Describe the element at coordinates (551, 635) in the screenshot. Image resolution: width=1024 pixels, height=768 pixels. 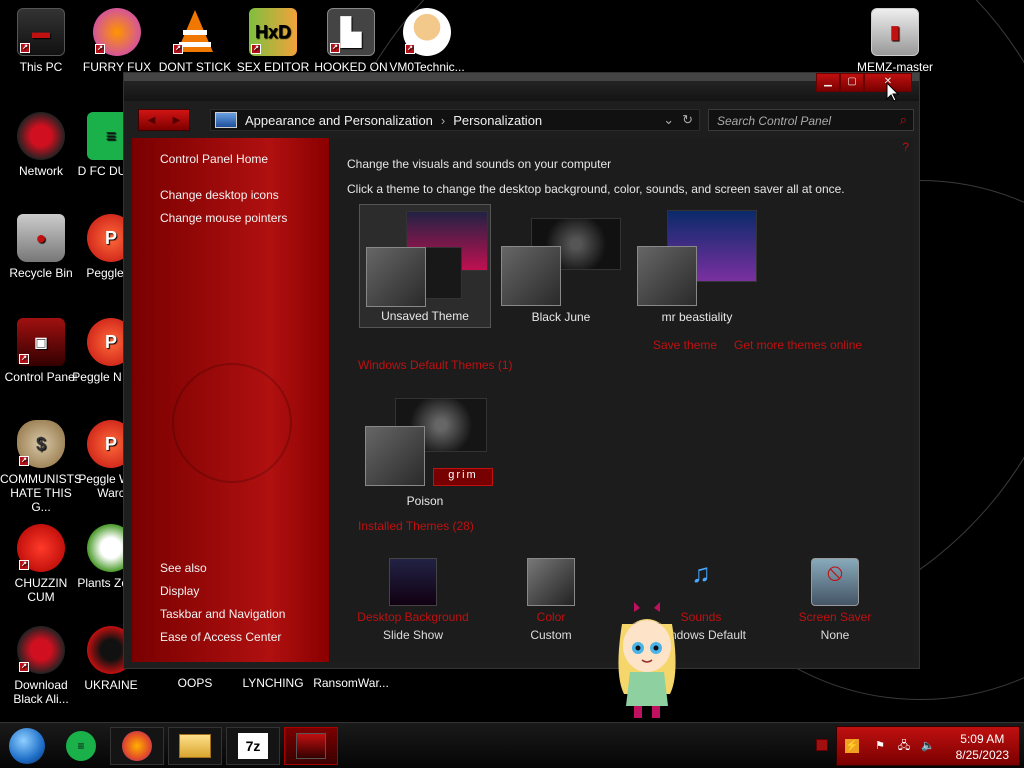
I see `setting-value: Custom` at that location.